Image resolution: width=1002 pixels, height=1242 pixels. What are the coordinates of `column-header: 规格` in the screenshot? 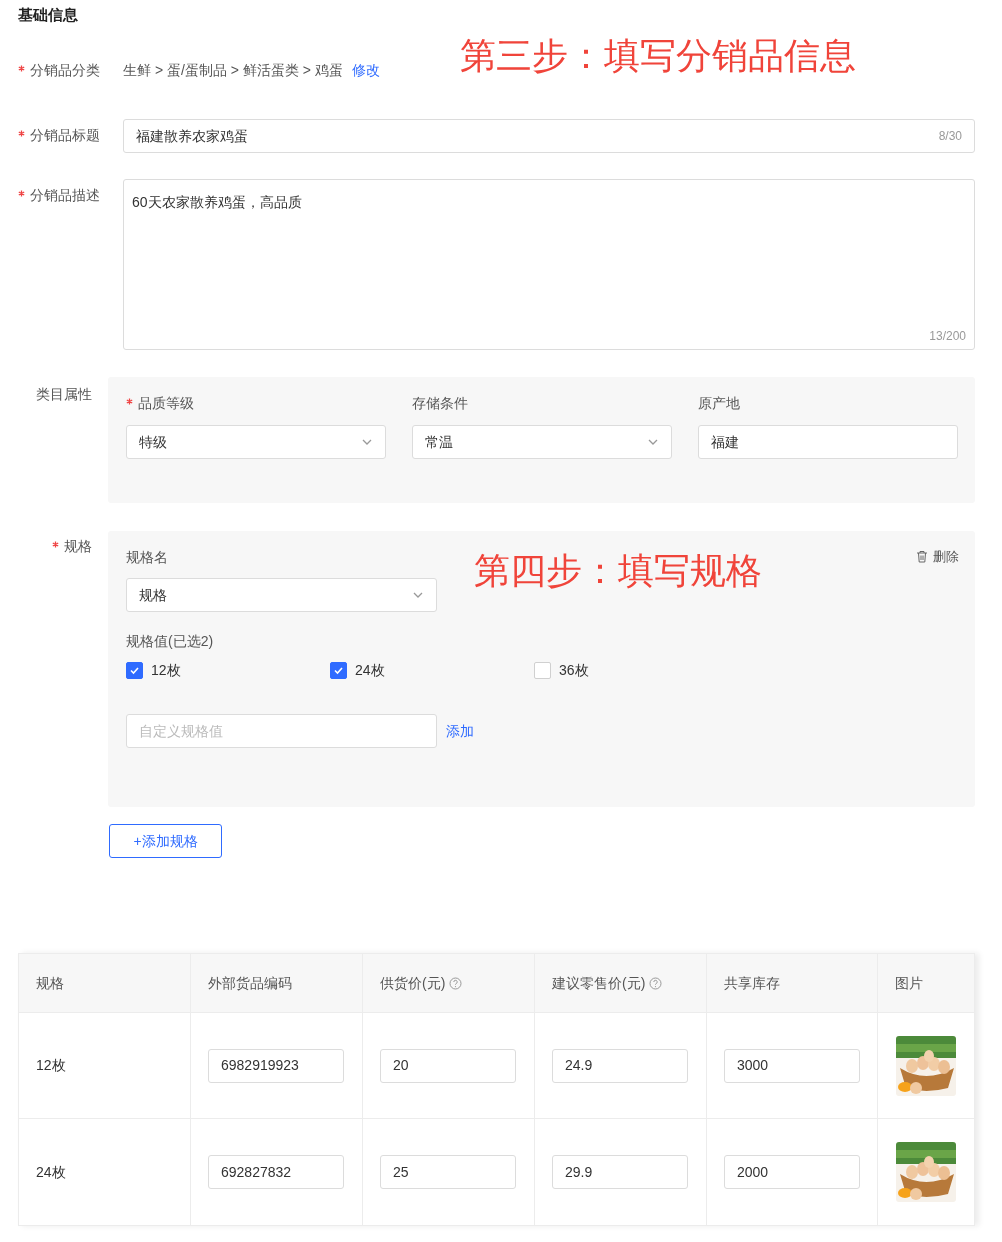 It's located at (50, 983).